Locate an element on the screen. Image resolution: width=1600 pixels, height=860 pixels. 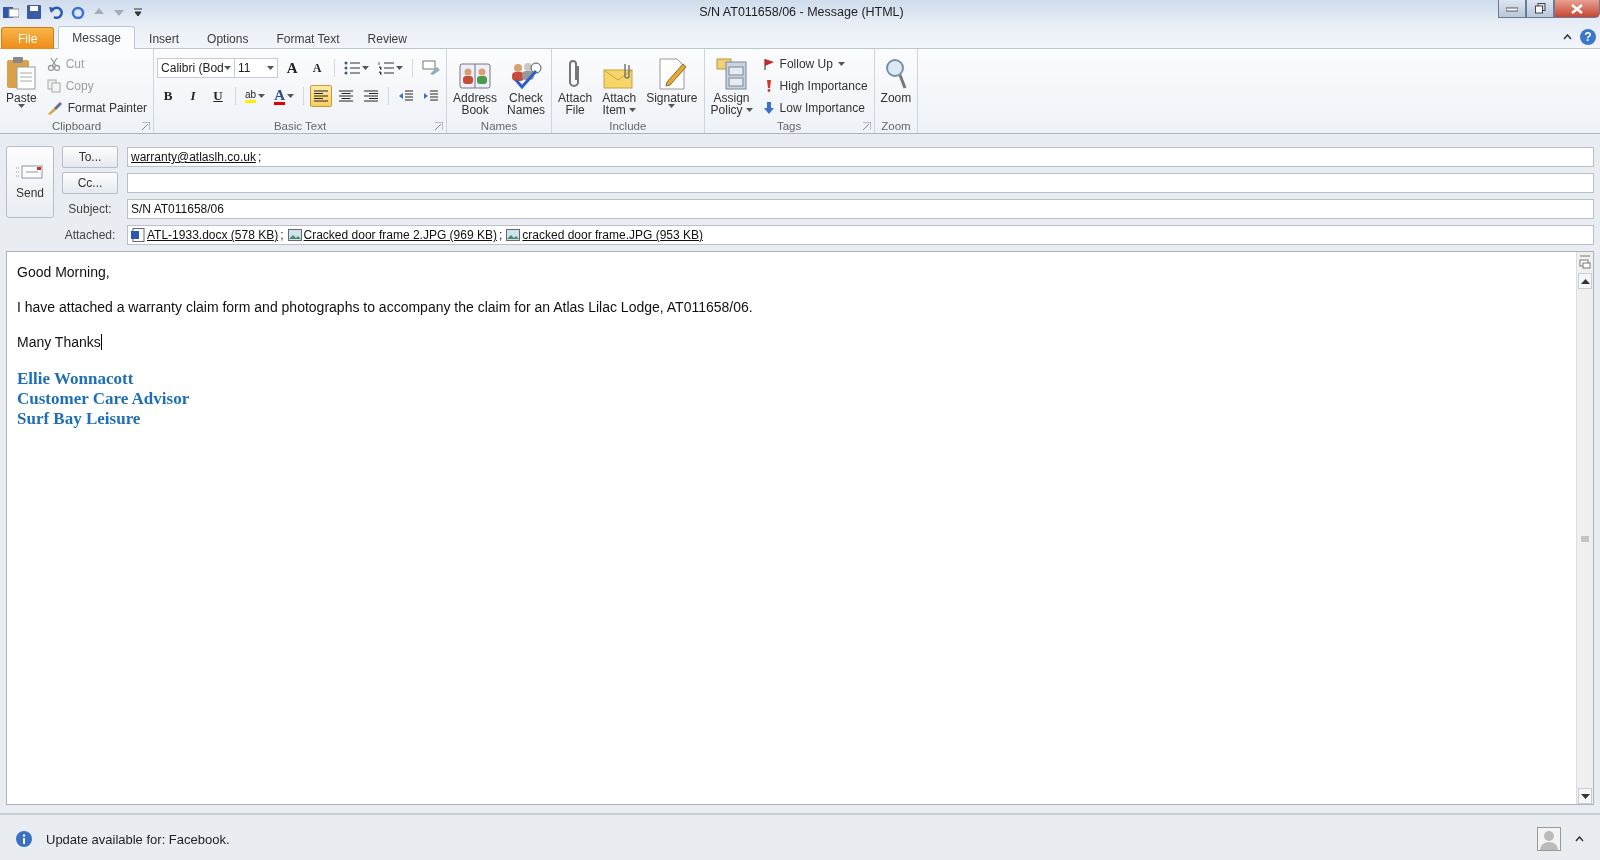
ribbon-tab: Options is located at coordinates (228, 38).